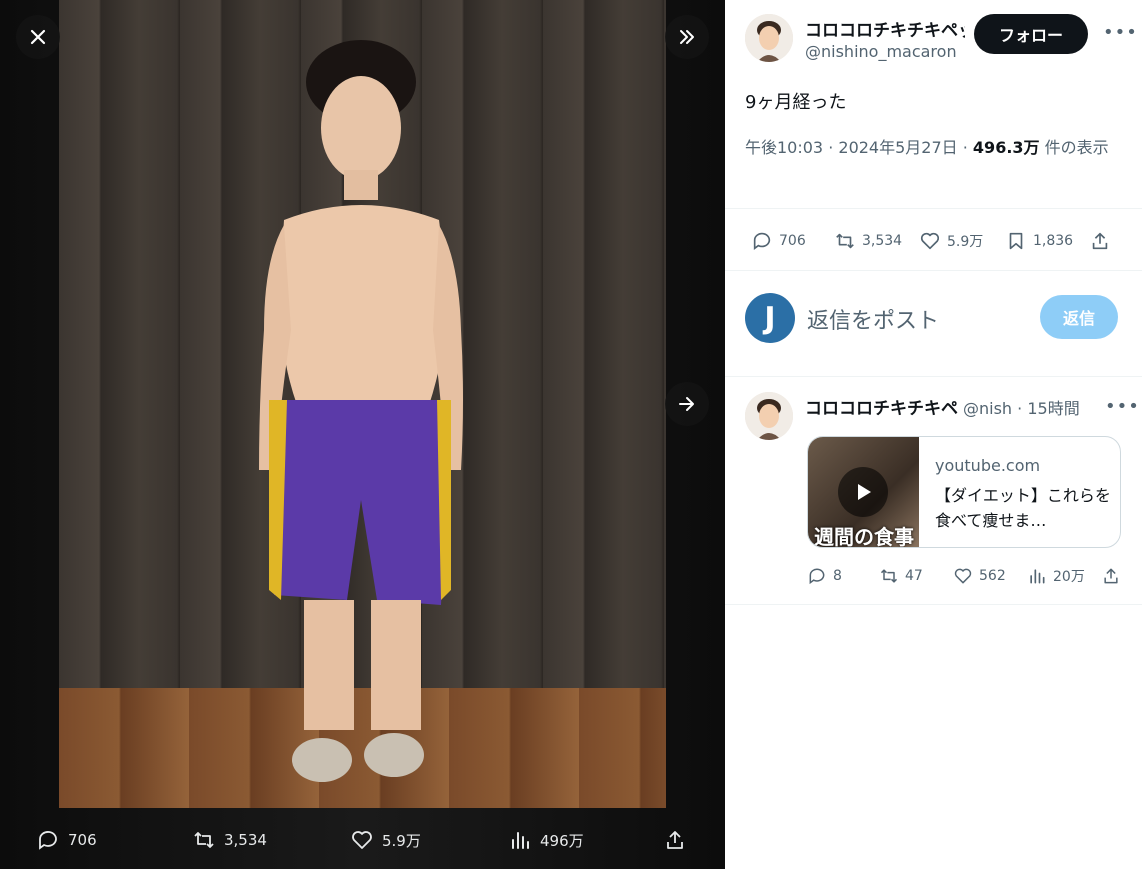 This screenshot has height=869, width=1142. I want to click on post-date: 2024年5月27日, so click(897, 147).